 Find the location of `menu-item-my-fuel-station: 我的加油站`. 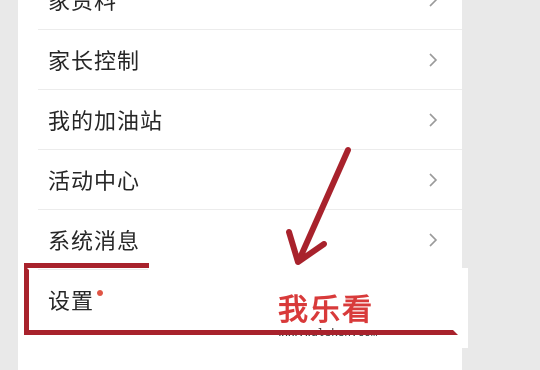

menu-item-my-fuel-station: 我的加油站 is located at coordinates (240, 120).